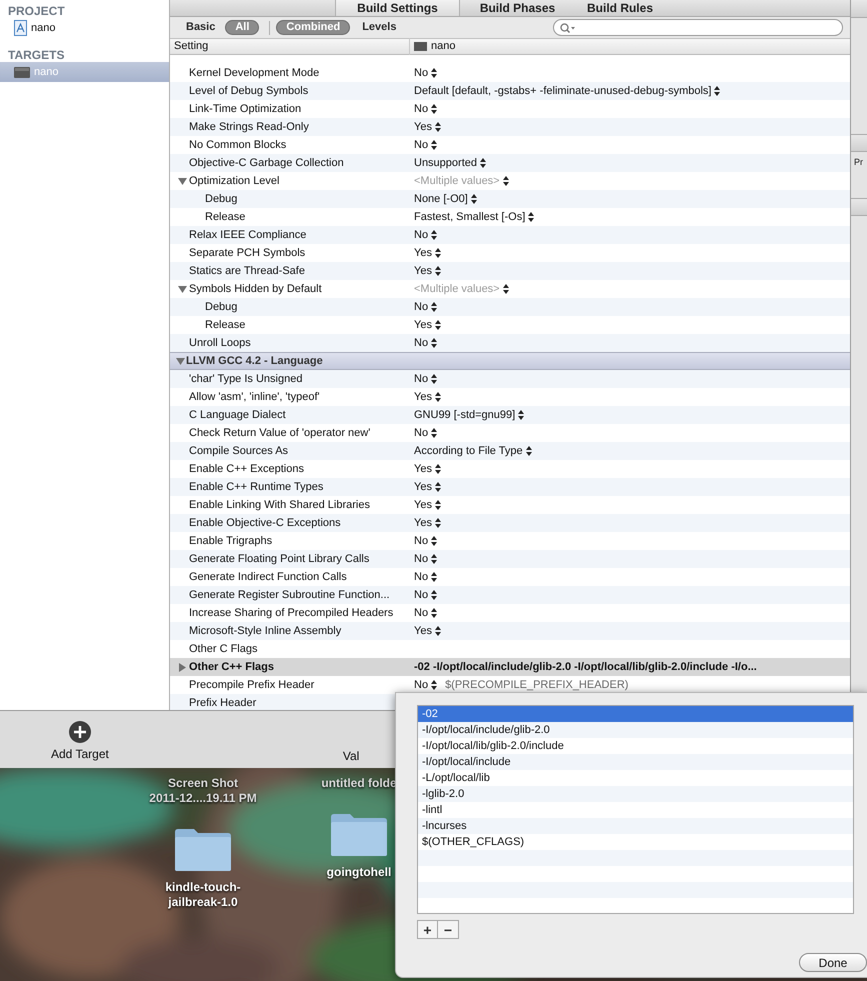 This screenshot has width=867, height=981. I want to click on setting-row: Unroll Loops No, so click(510, 343).